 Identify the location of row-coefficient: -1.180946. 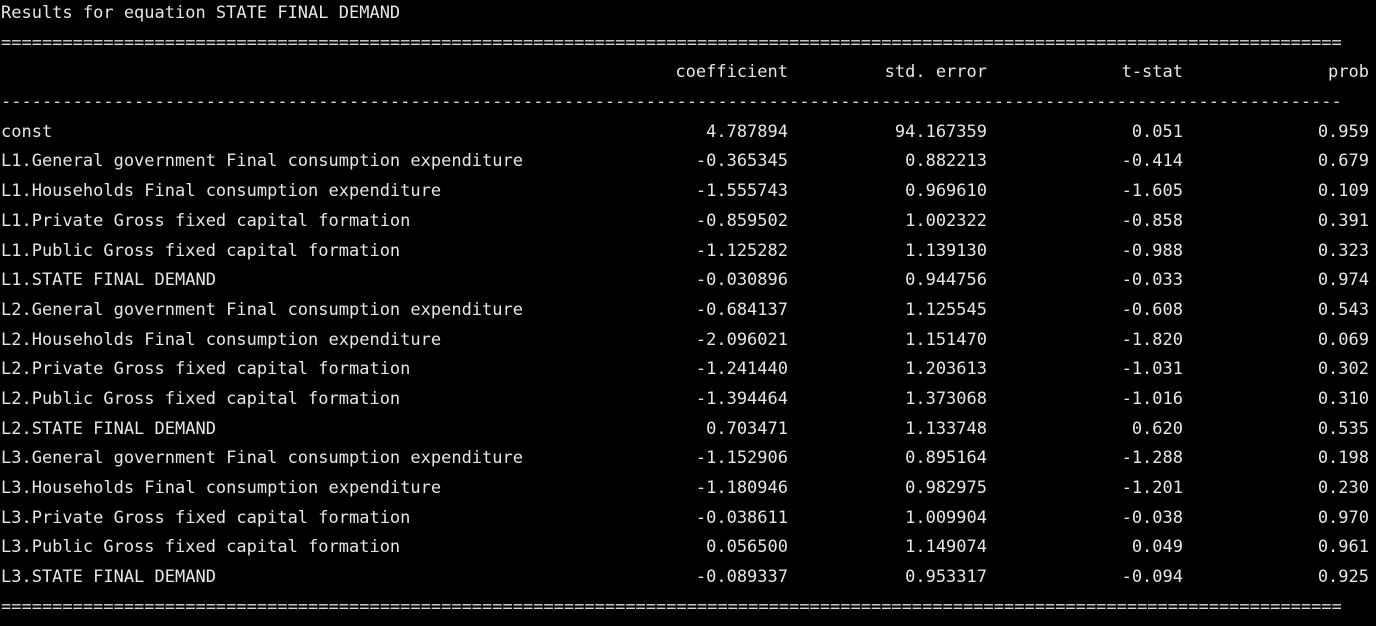
(741, 488).